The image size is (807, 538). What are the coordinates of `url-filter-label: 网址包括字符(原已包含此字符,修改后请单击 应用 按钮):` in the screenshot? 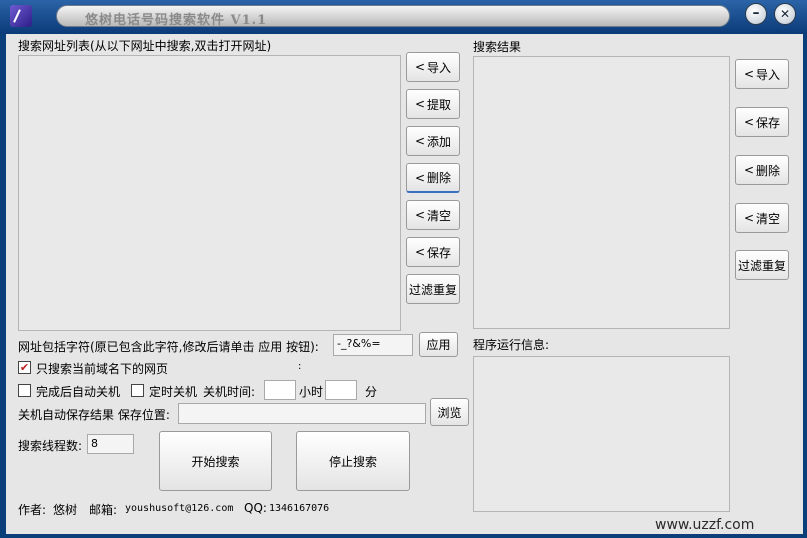 It's located at (168, 347).